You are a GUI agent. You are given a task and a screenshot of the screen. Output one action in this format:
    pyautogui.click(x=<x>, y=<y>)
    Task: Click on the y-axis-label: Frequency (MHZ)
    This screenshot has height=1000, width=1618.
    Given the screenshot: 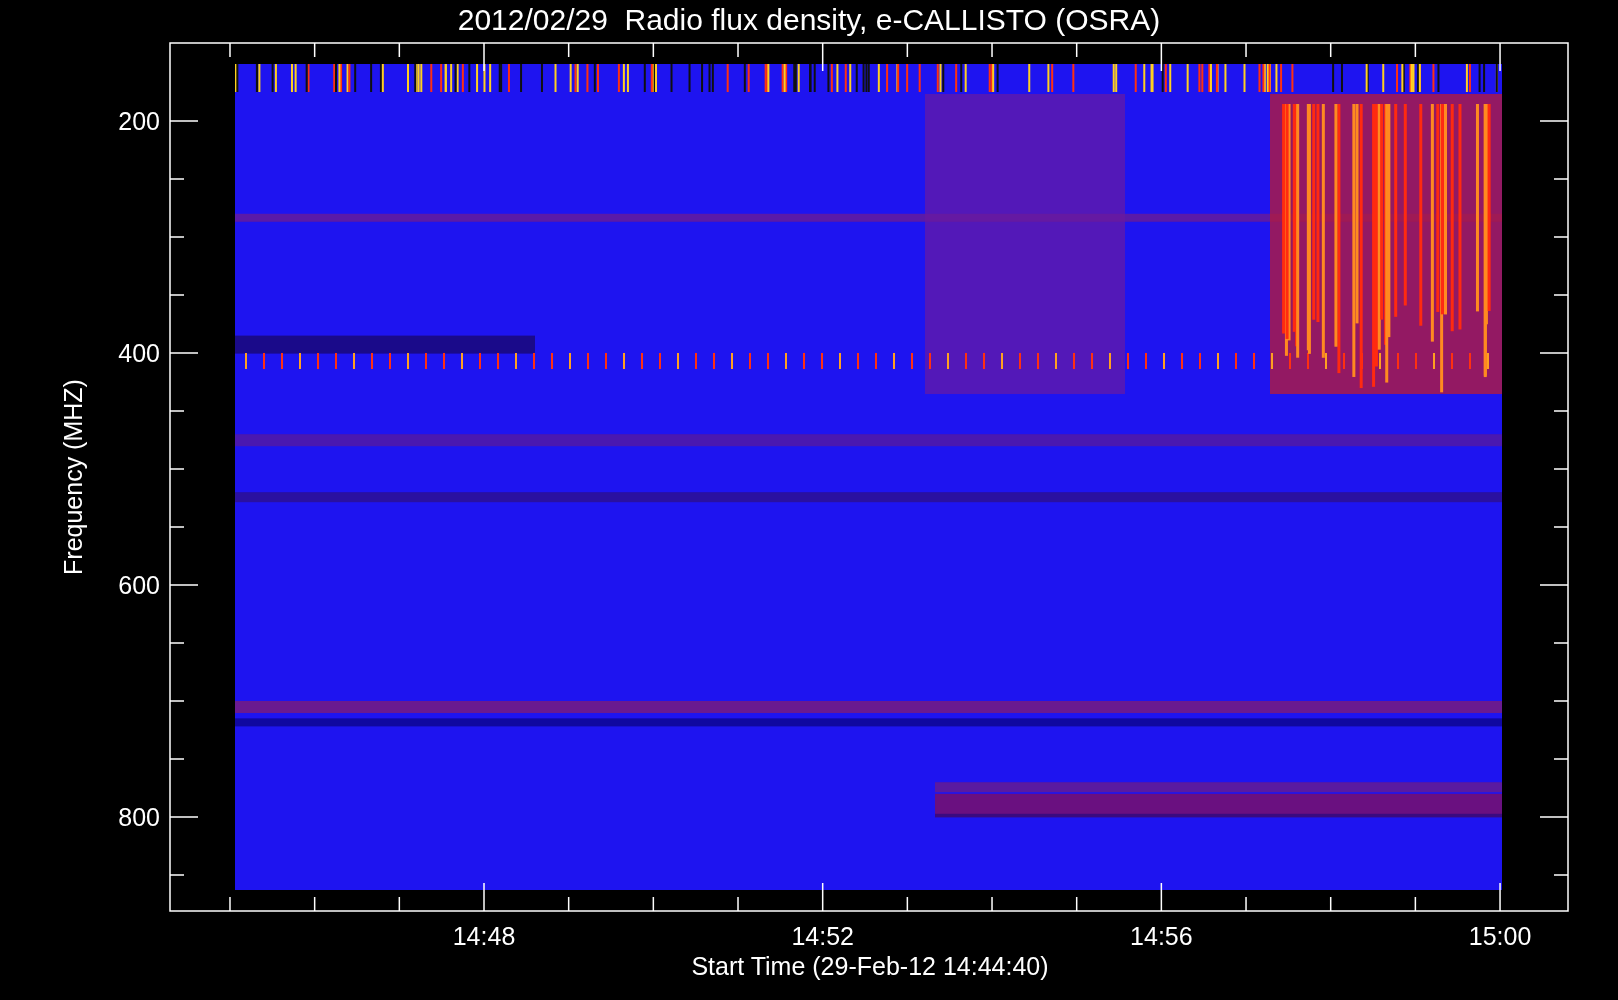 What is the action you would take?
    pyautogui.click(x=73, y=477)
    